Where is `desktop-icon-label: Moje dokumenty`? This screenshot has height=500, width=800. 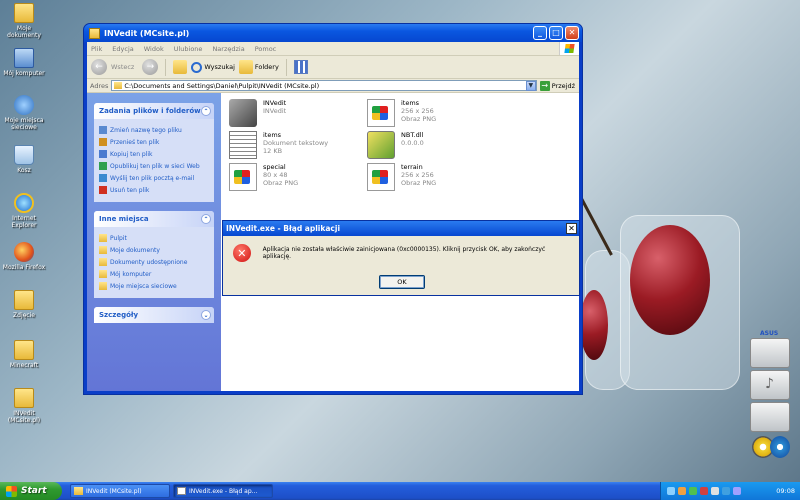 desktop-icon-label: Moje dokumenty is located at coordinates (24, 32).